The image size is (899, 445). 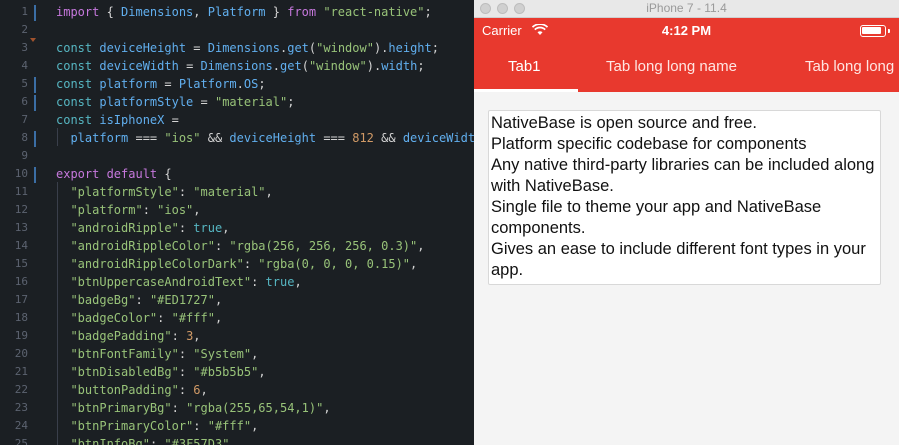 What do you see at coordinates (21, 227) in the screenshot?
I see `line-number: 13` at bounding box center [21, 227].